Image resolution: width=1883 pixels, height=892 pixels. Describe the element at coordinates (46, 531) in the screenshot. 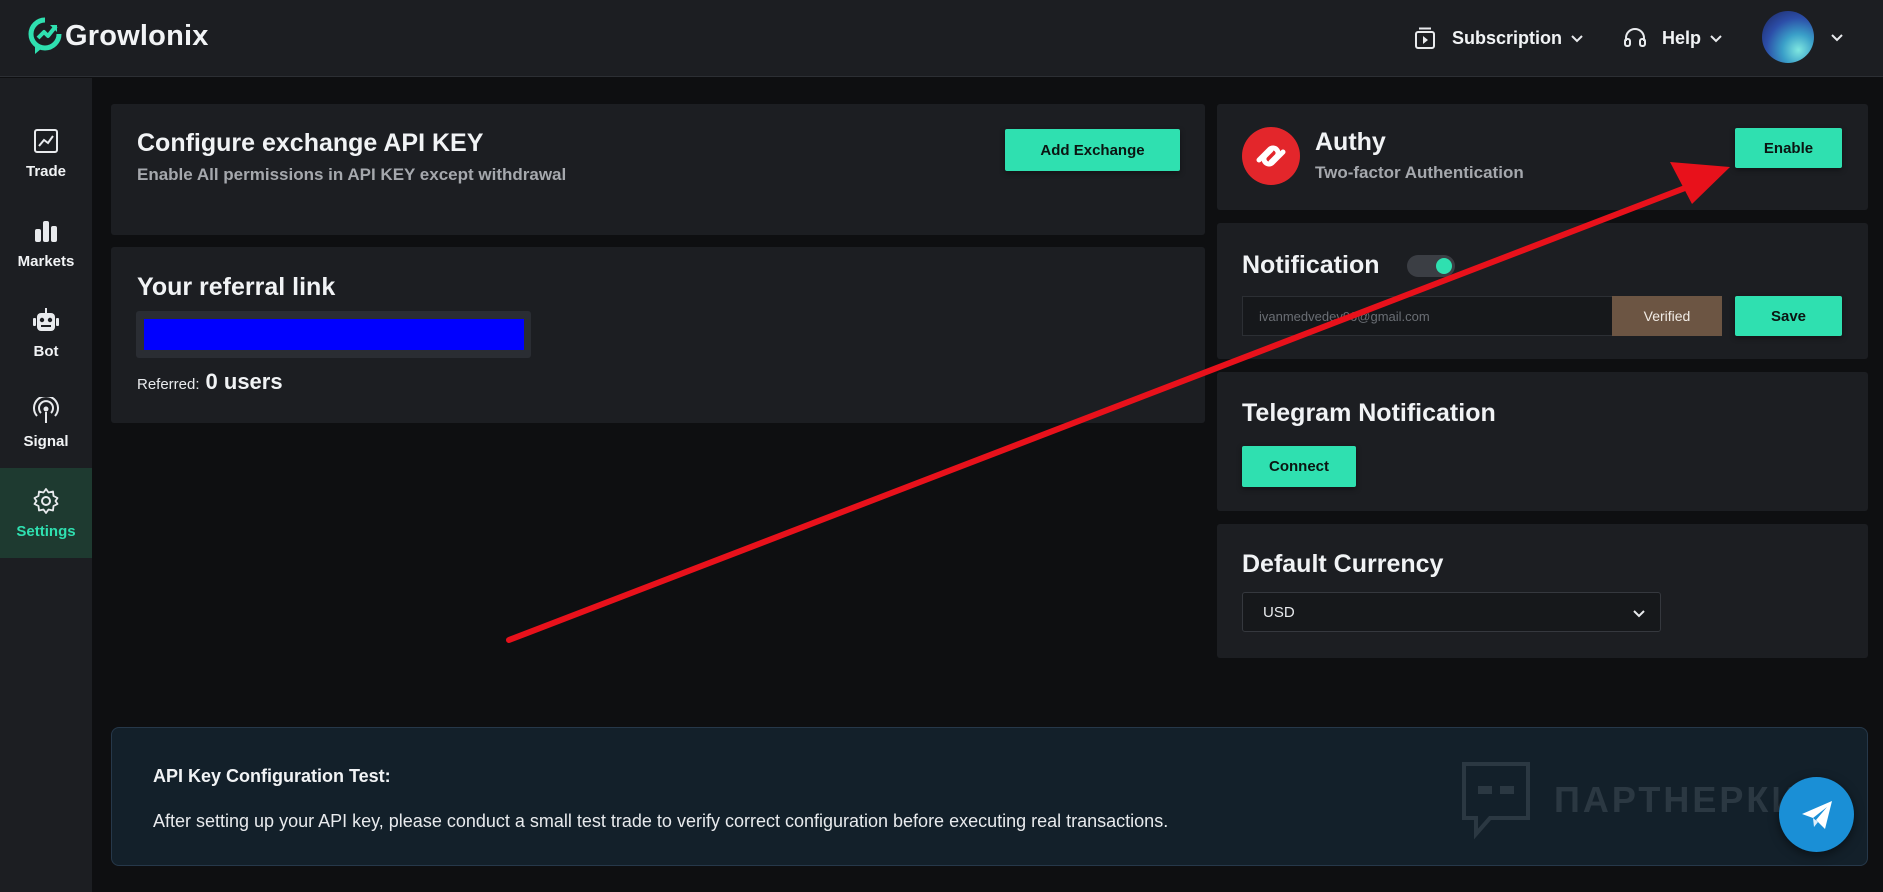

I see `sidebar-item-label: Settings` at that location.